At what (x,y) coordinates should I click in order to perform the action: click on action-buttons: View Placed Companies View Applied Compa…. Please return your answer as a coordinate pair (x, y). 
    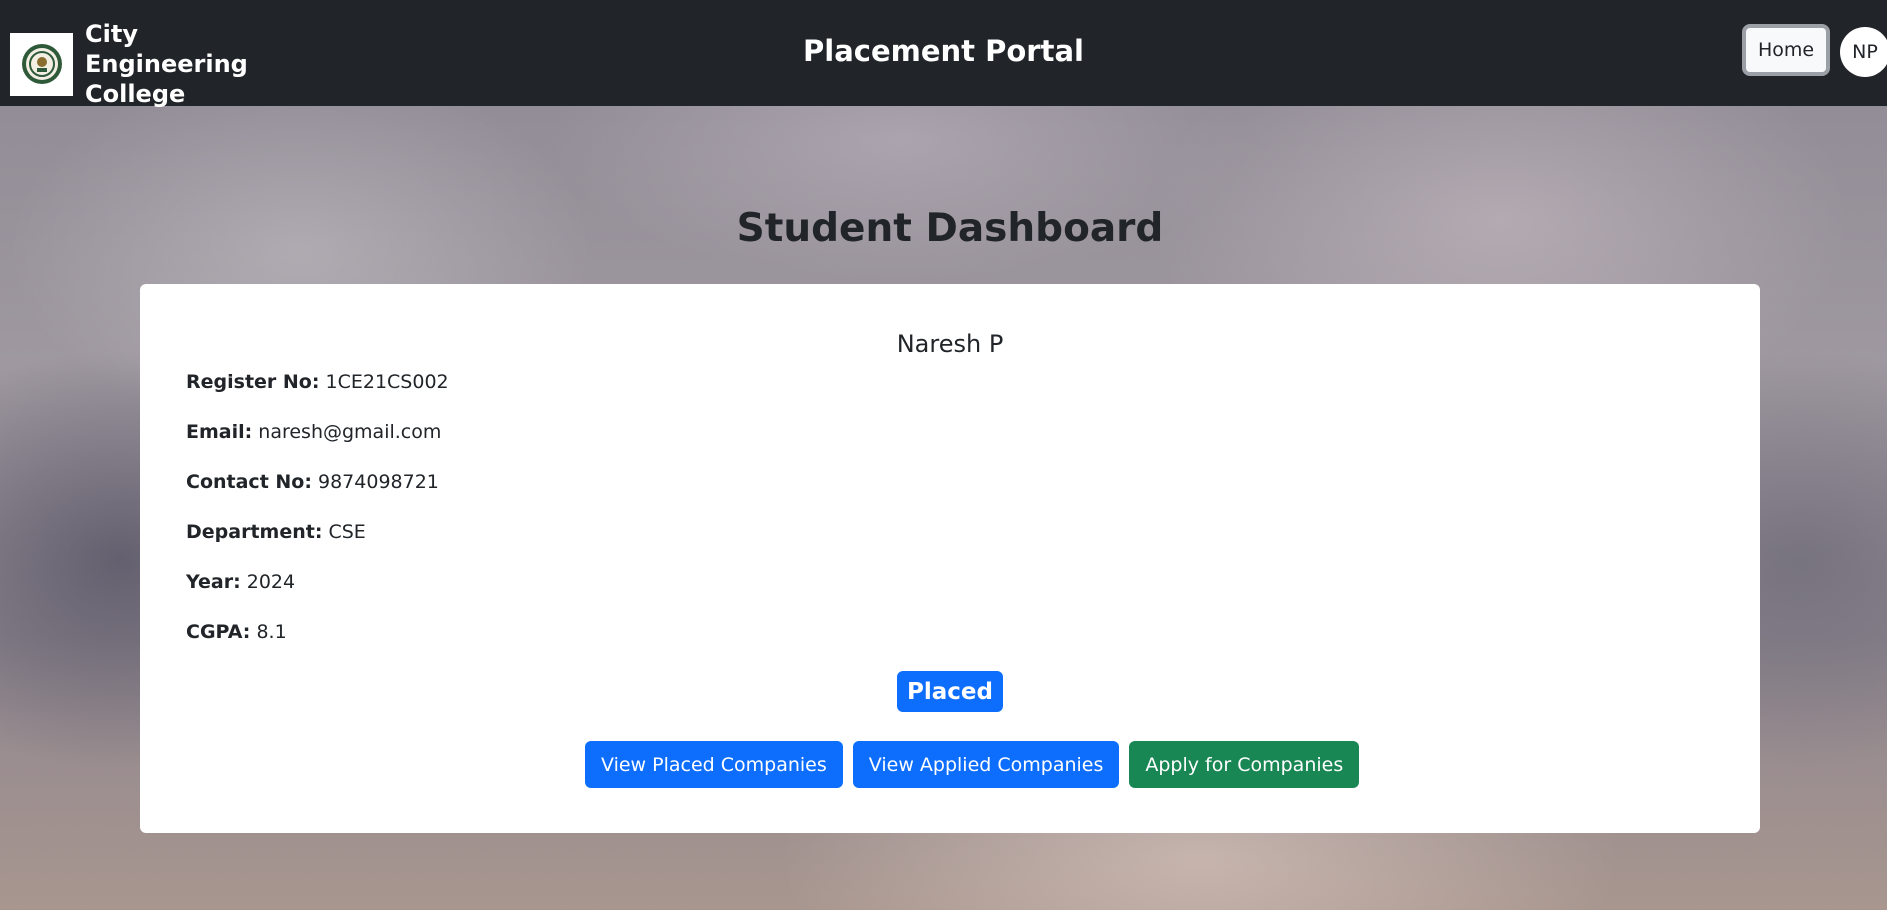
    Looking at the image, I should click on (972, 764).